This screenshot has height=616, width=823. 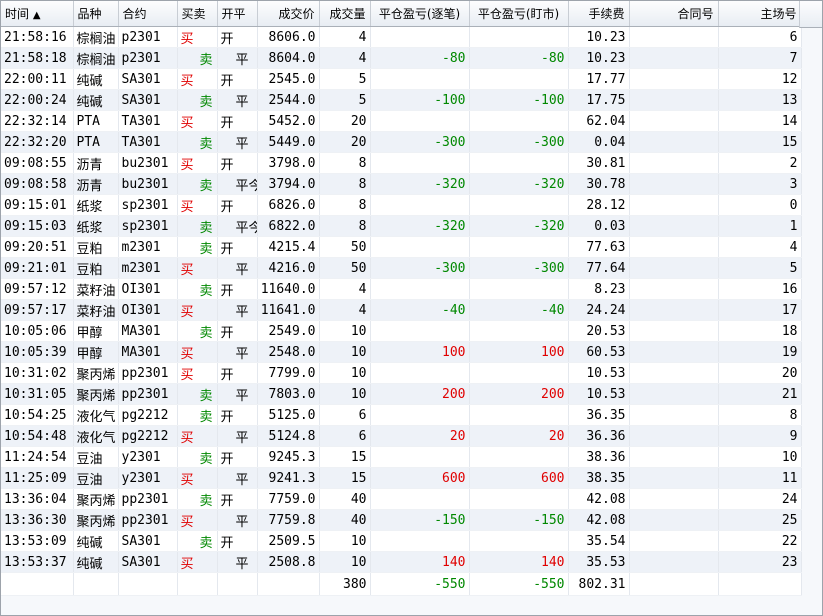 I want to click on column-header-price: 成交价, so click(x=288, y=14).